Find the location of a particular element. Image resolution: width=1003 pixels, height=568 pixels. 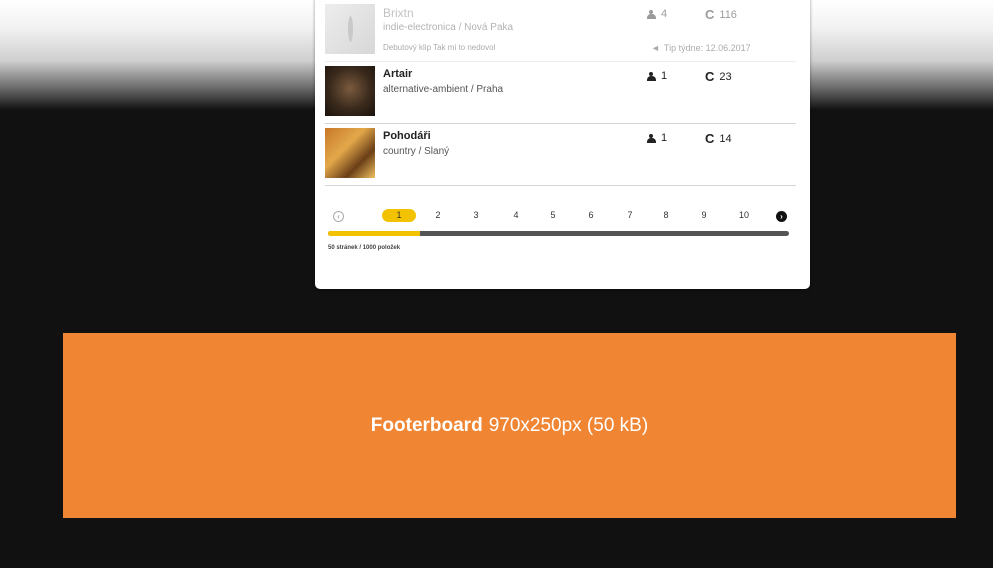

ad-label-bold: Footerboard is located at coordinates (426, 425).